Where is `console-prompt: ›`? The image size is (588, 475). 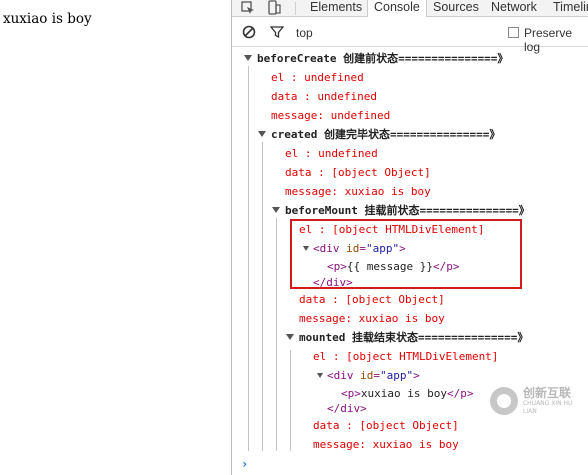 console-prompt: › is located at coordinates (244, 464).